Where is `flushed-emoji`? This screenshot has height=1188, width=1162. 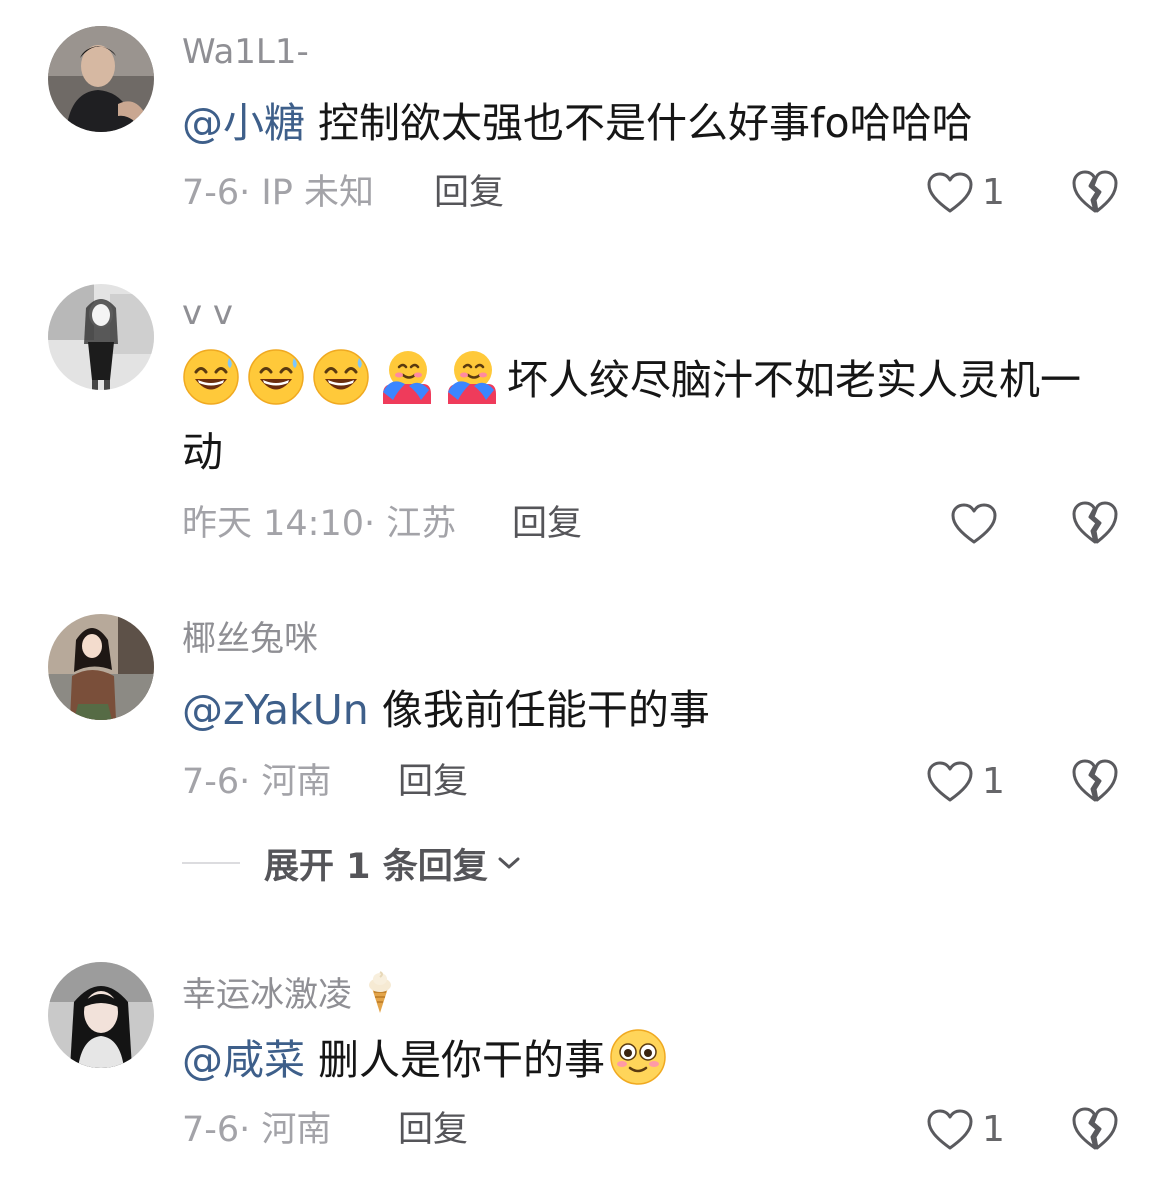
flushed-emoji is located at coordinates (638, 1057).